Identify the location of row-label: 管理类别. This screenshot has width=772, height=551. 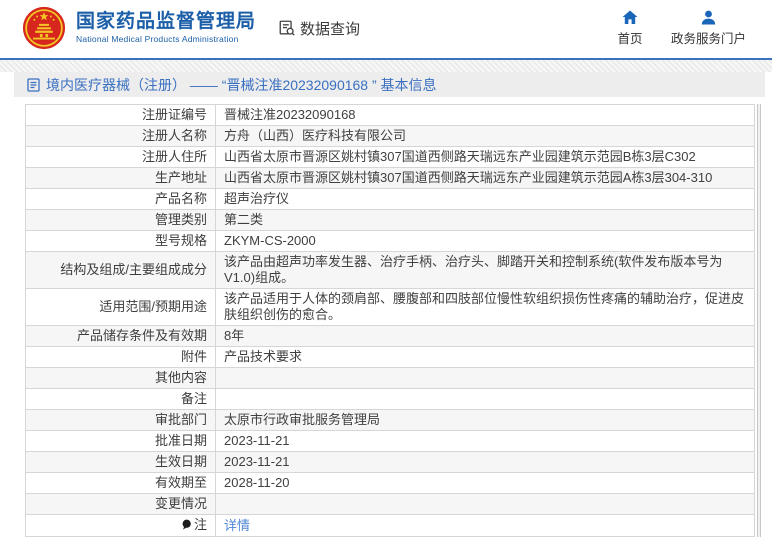
(120, 220).